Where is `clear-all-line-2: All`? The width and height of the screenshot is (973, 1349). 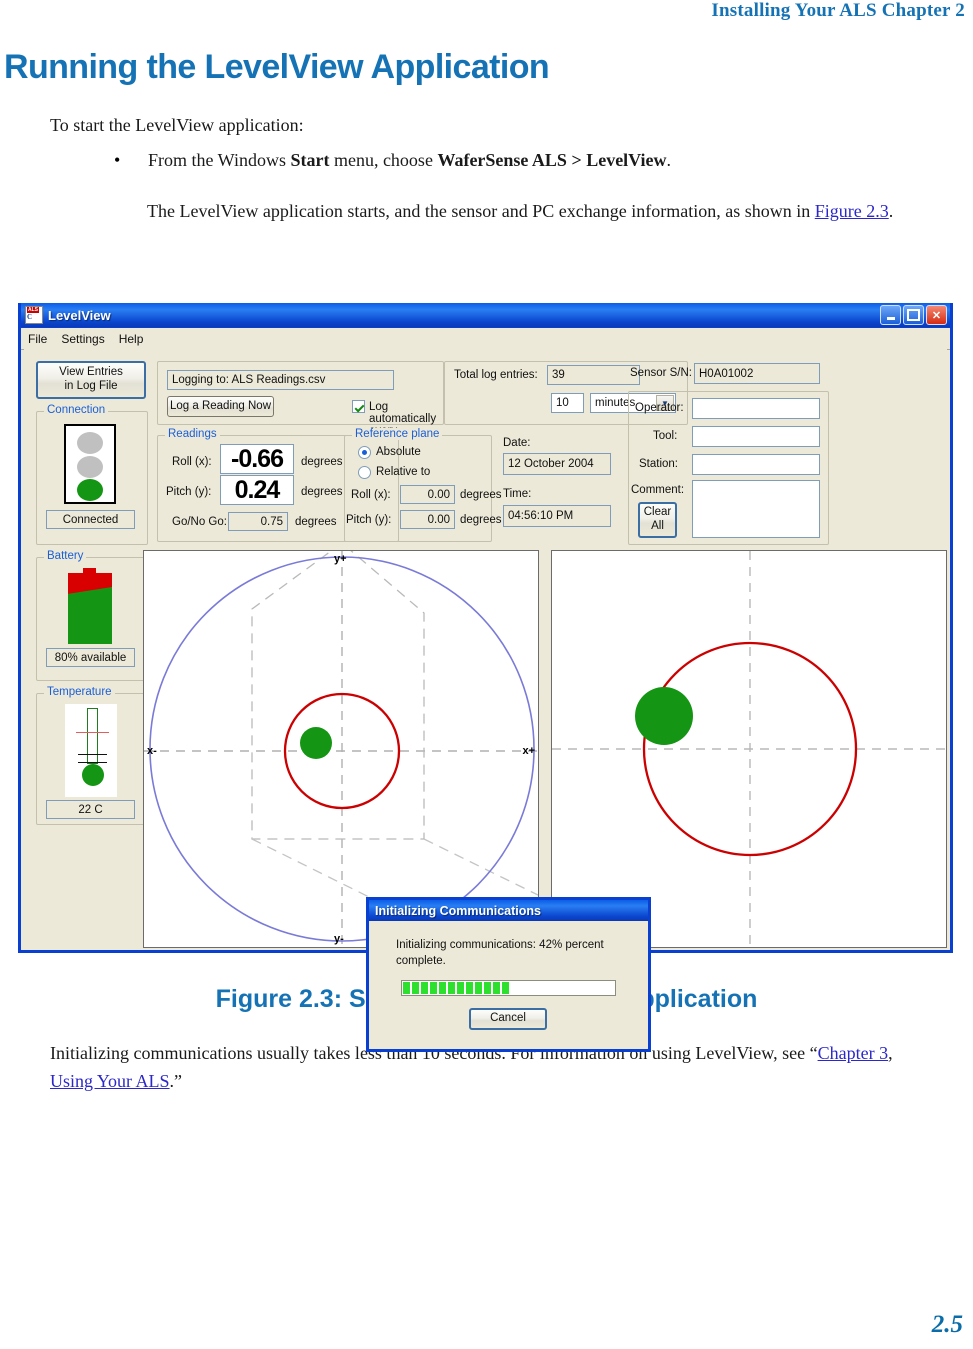
clear-all-line-2: All is located at coordinates (657, 526).